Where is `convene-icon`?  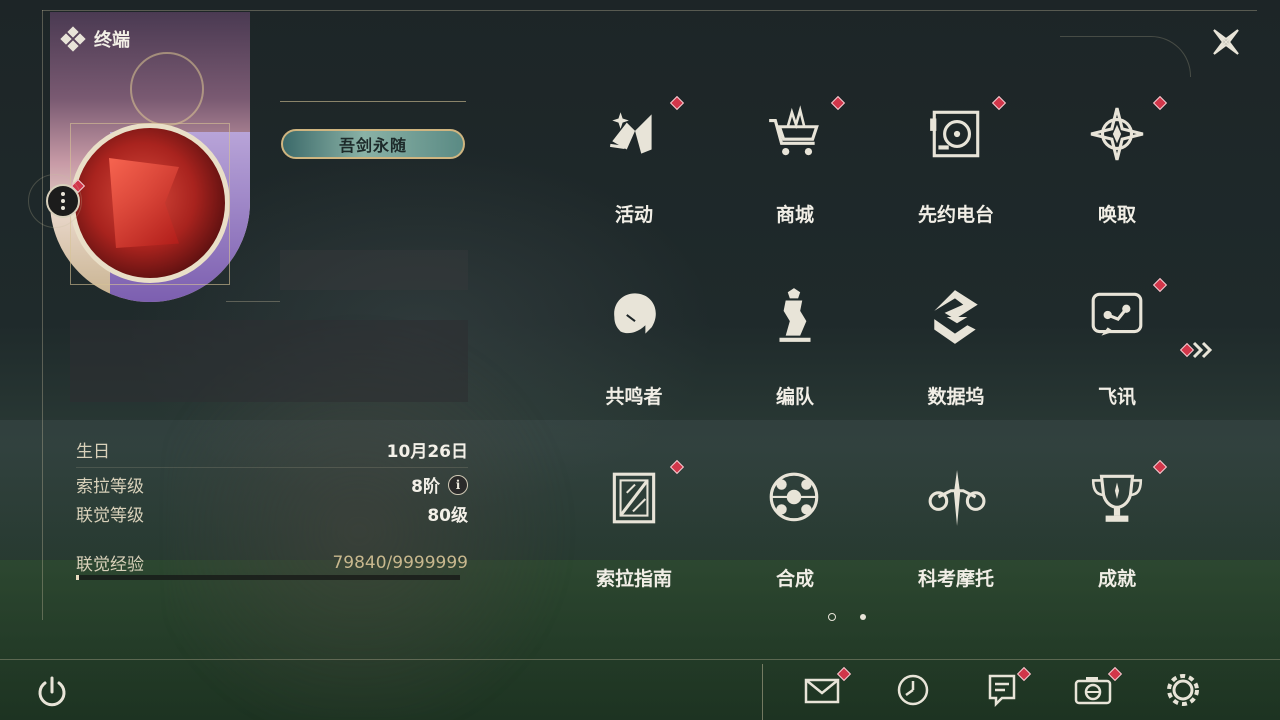 convene-icon is located at coordinates (1117, 134).